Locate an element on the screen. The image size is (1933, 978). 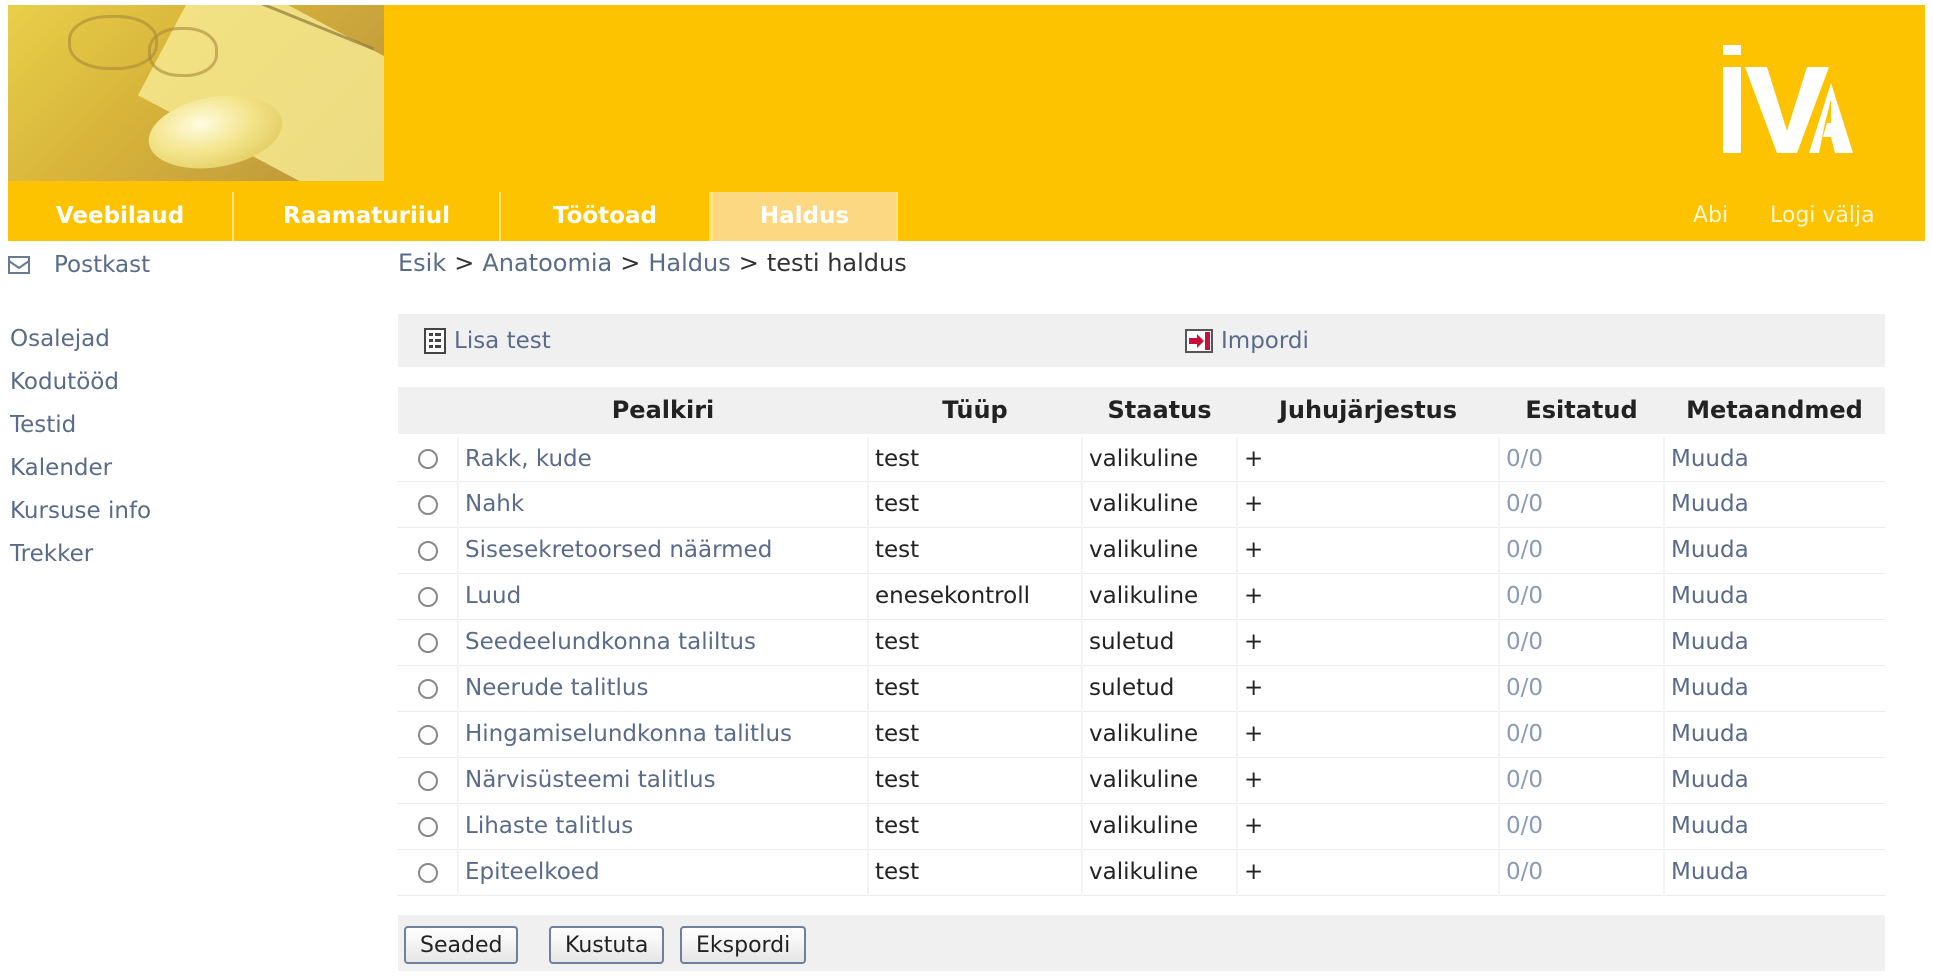
import-arrow-icon is located at coordinates (1199, 340).